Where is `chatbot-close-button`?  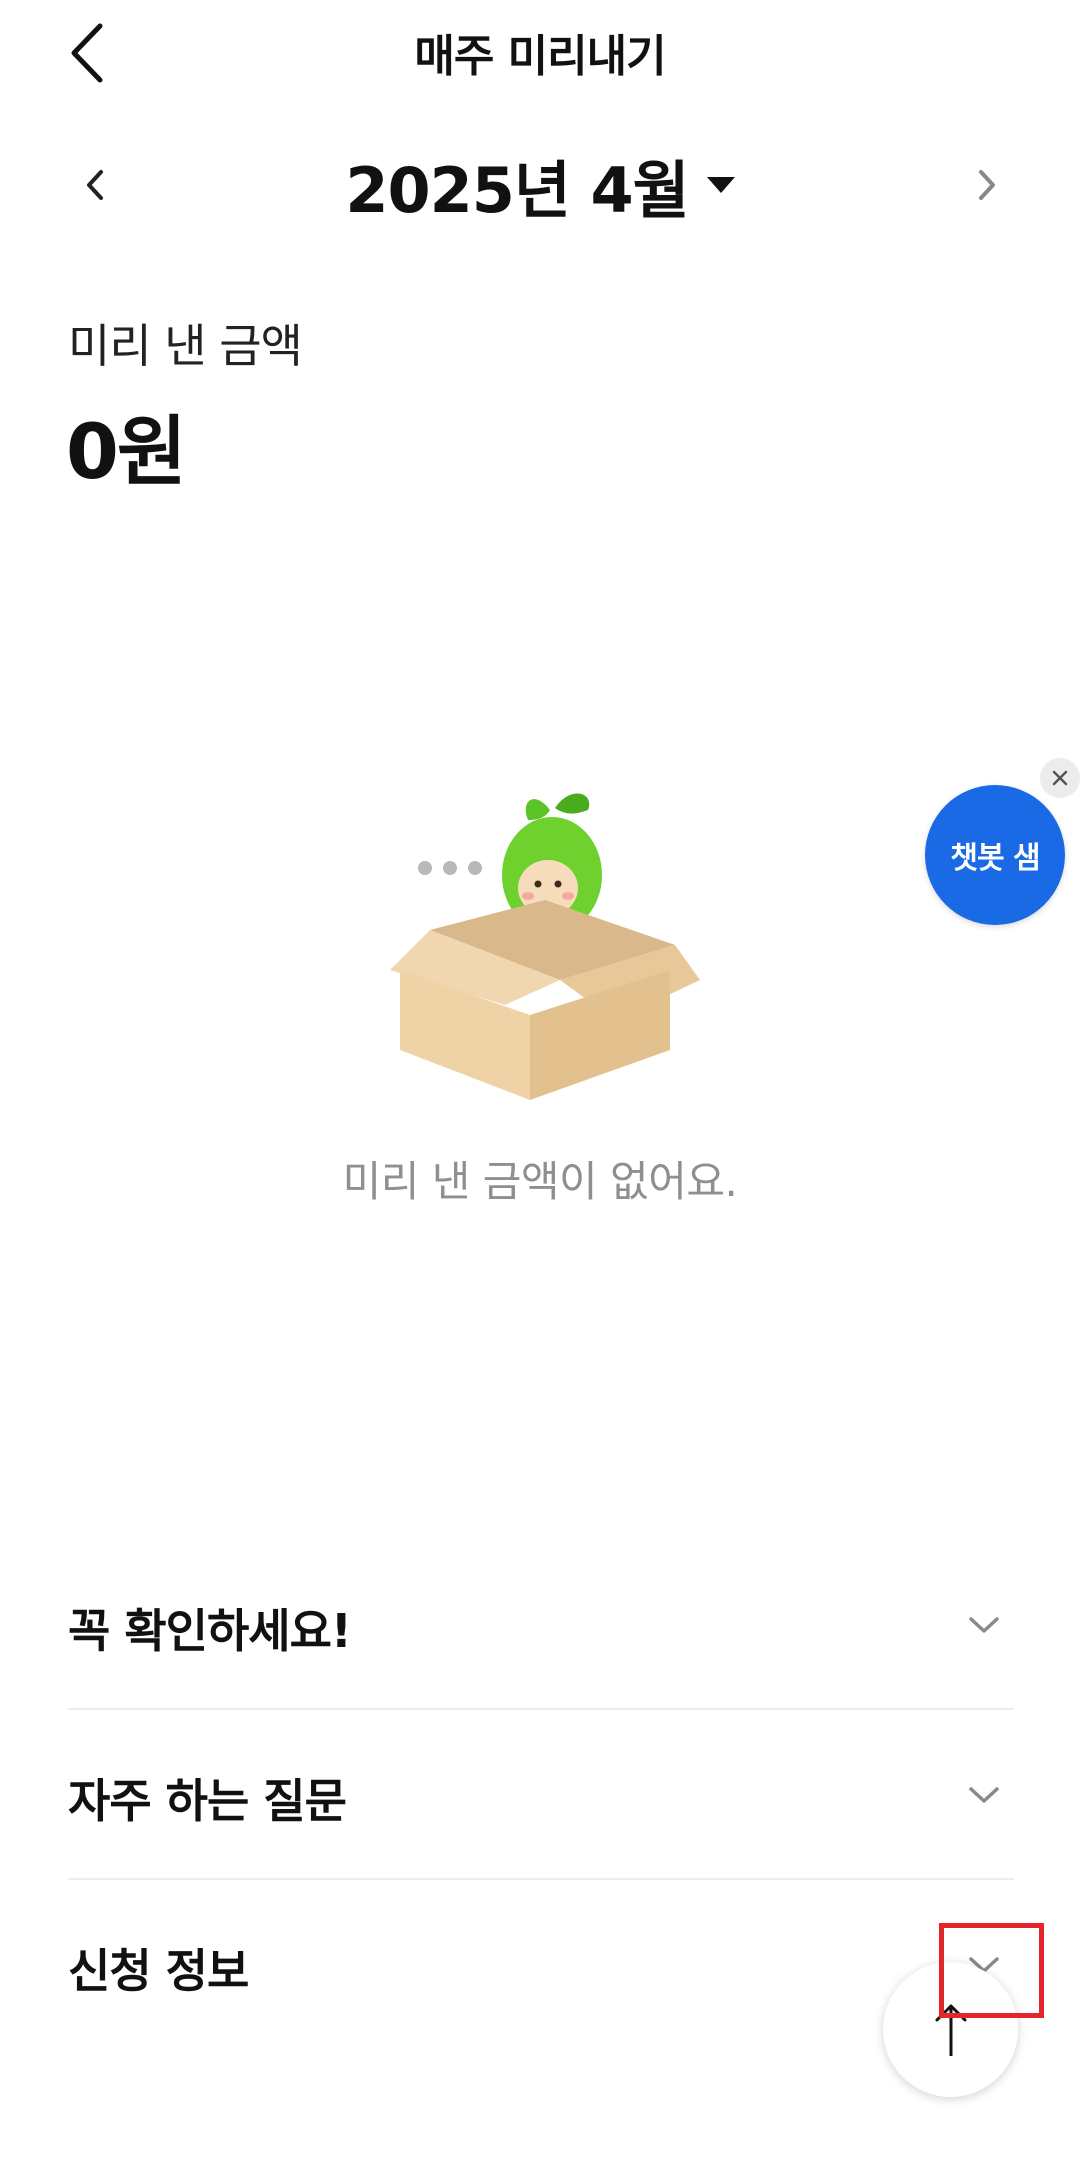
chatbot-close-button is located at coordinates (1060, 778).